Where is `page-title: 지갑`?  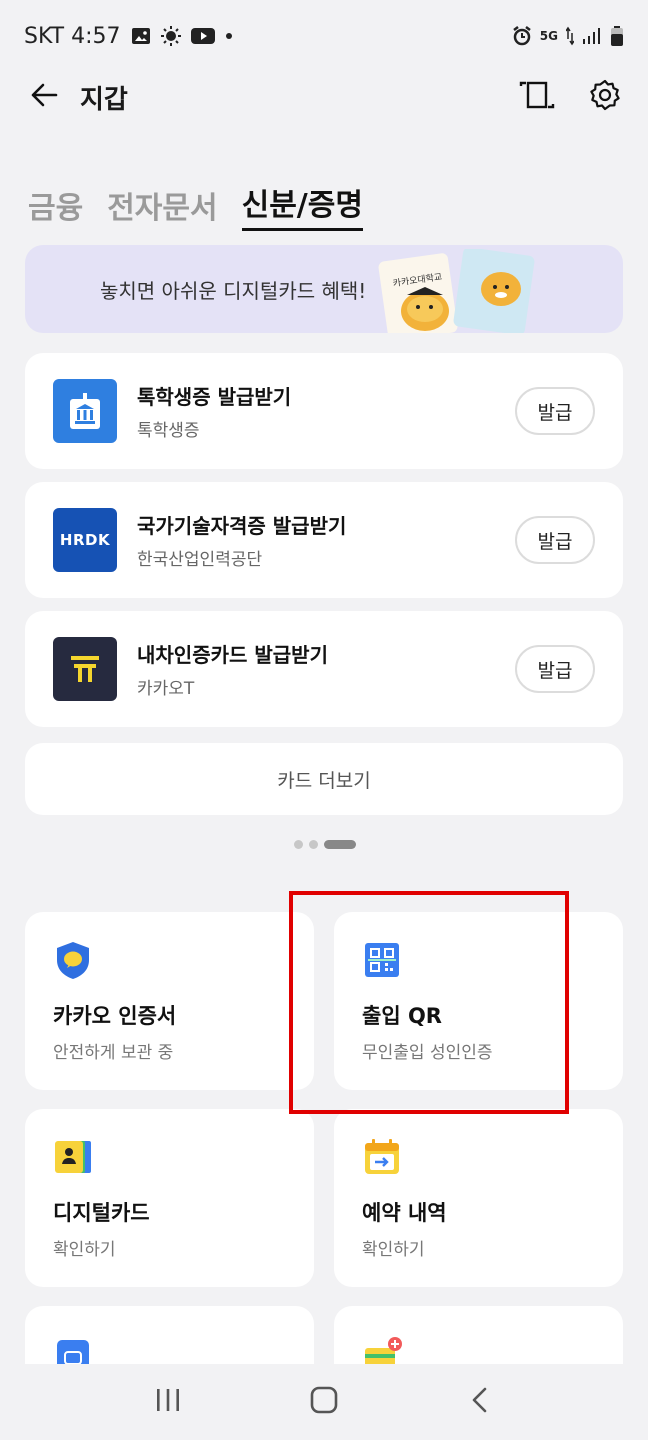 page-title: 지갑 is located at coordinates (104, 99).